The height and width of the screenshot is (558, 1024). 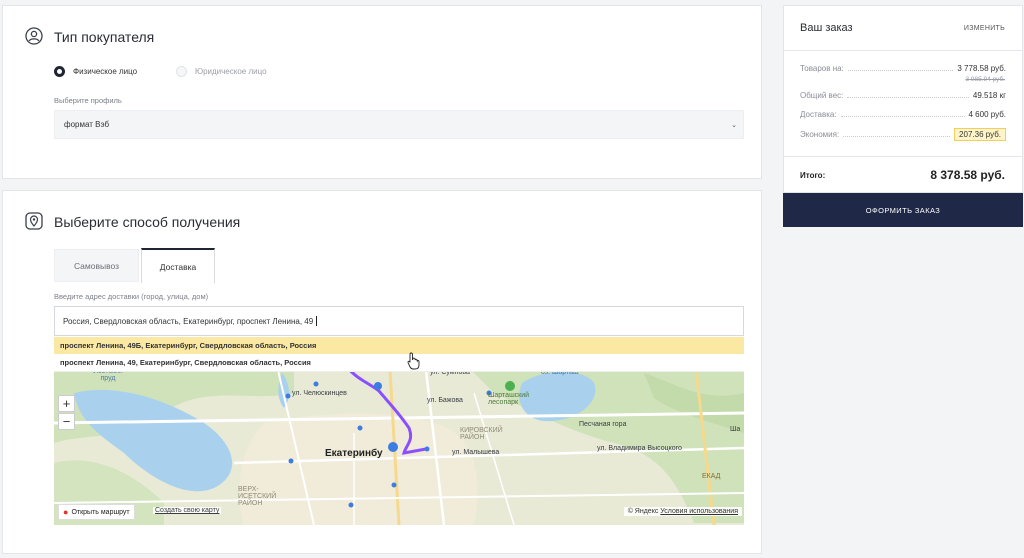 What do you see at coordinates (813, 175) in the screenshot?
I see `total-label: Итого:` at bounding box center [813, 175].